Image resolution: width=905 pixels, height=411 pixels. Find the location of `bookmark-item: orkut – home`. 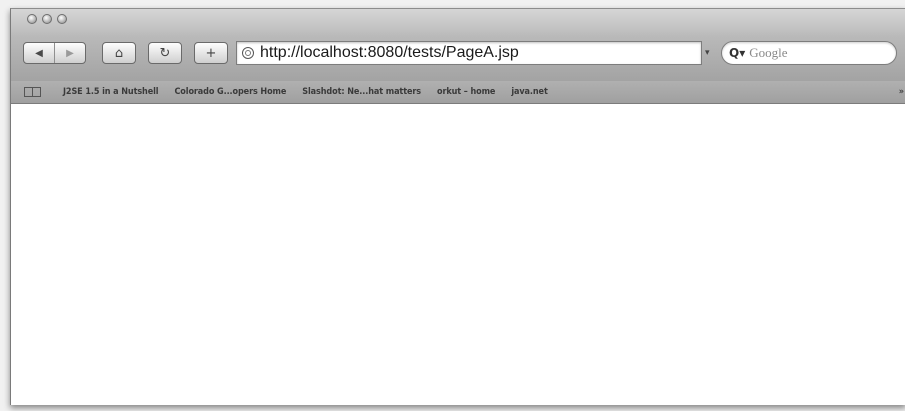

bookmark-item: orkut – home is located at coordinates (466, 92).